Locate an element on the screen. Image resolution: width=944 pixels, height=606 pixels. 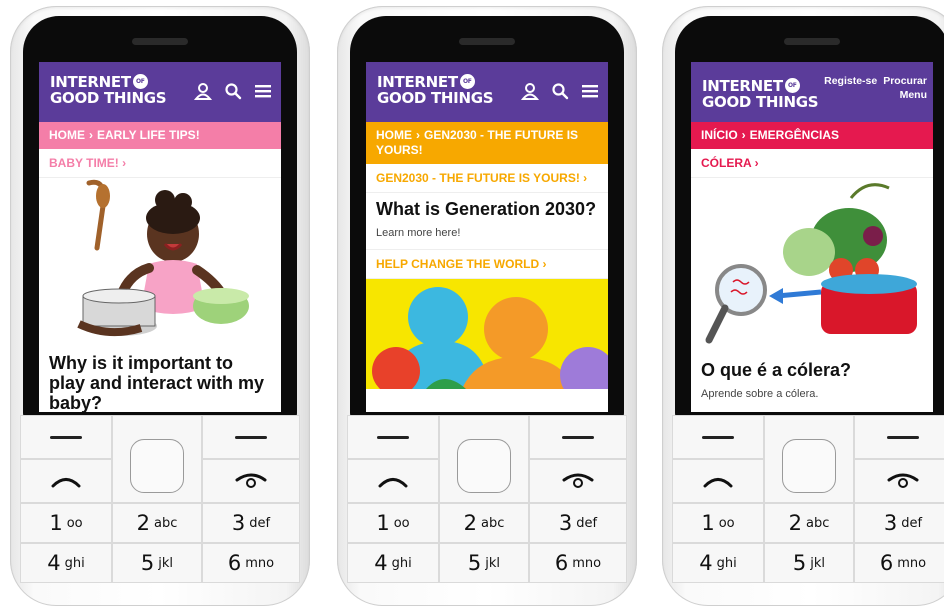
section-link-label: HELP CHANGE THE WORLD is located at coordinates (458, 264).